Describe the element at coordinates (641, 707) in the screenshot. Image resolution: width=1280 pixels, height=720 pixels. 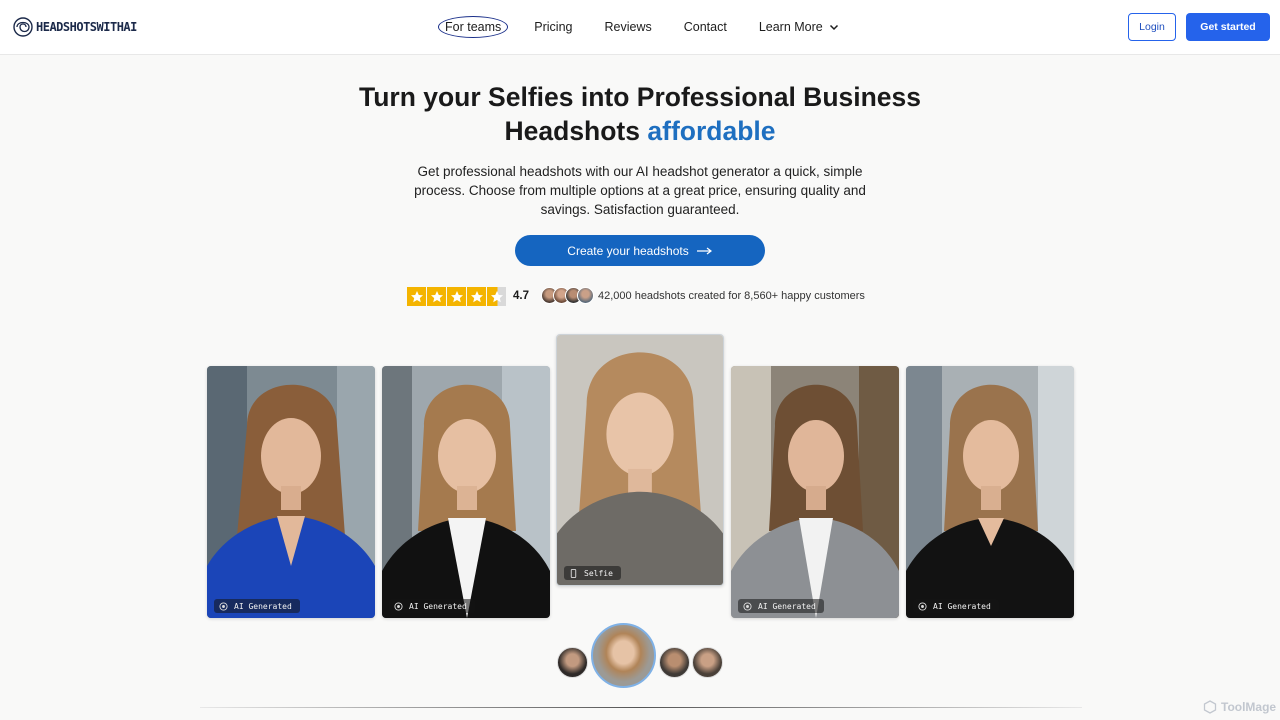
I see `divider` at that location.